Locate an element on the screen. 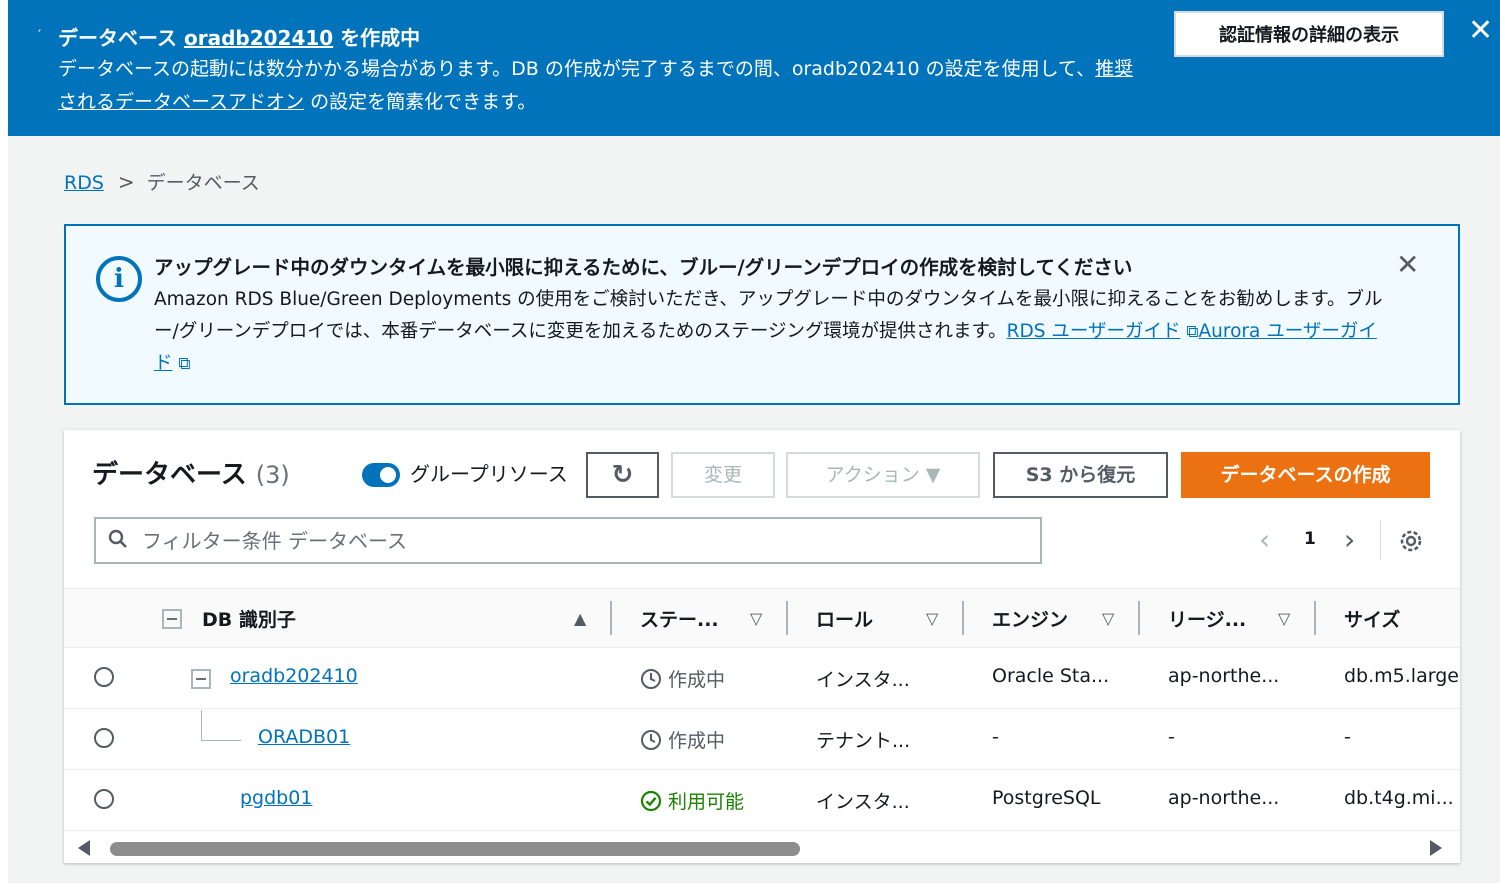  panel-title: データベース (3) is located at coordinates (191, 472).